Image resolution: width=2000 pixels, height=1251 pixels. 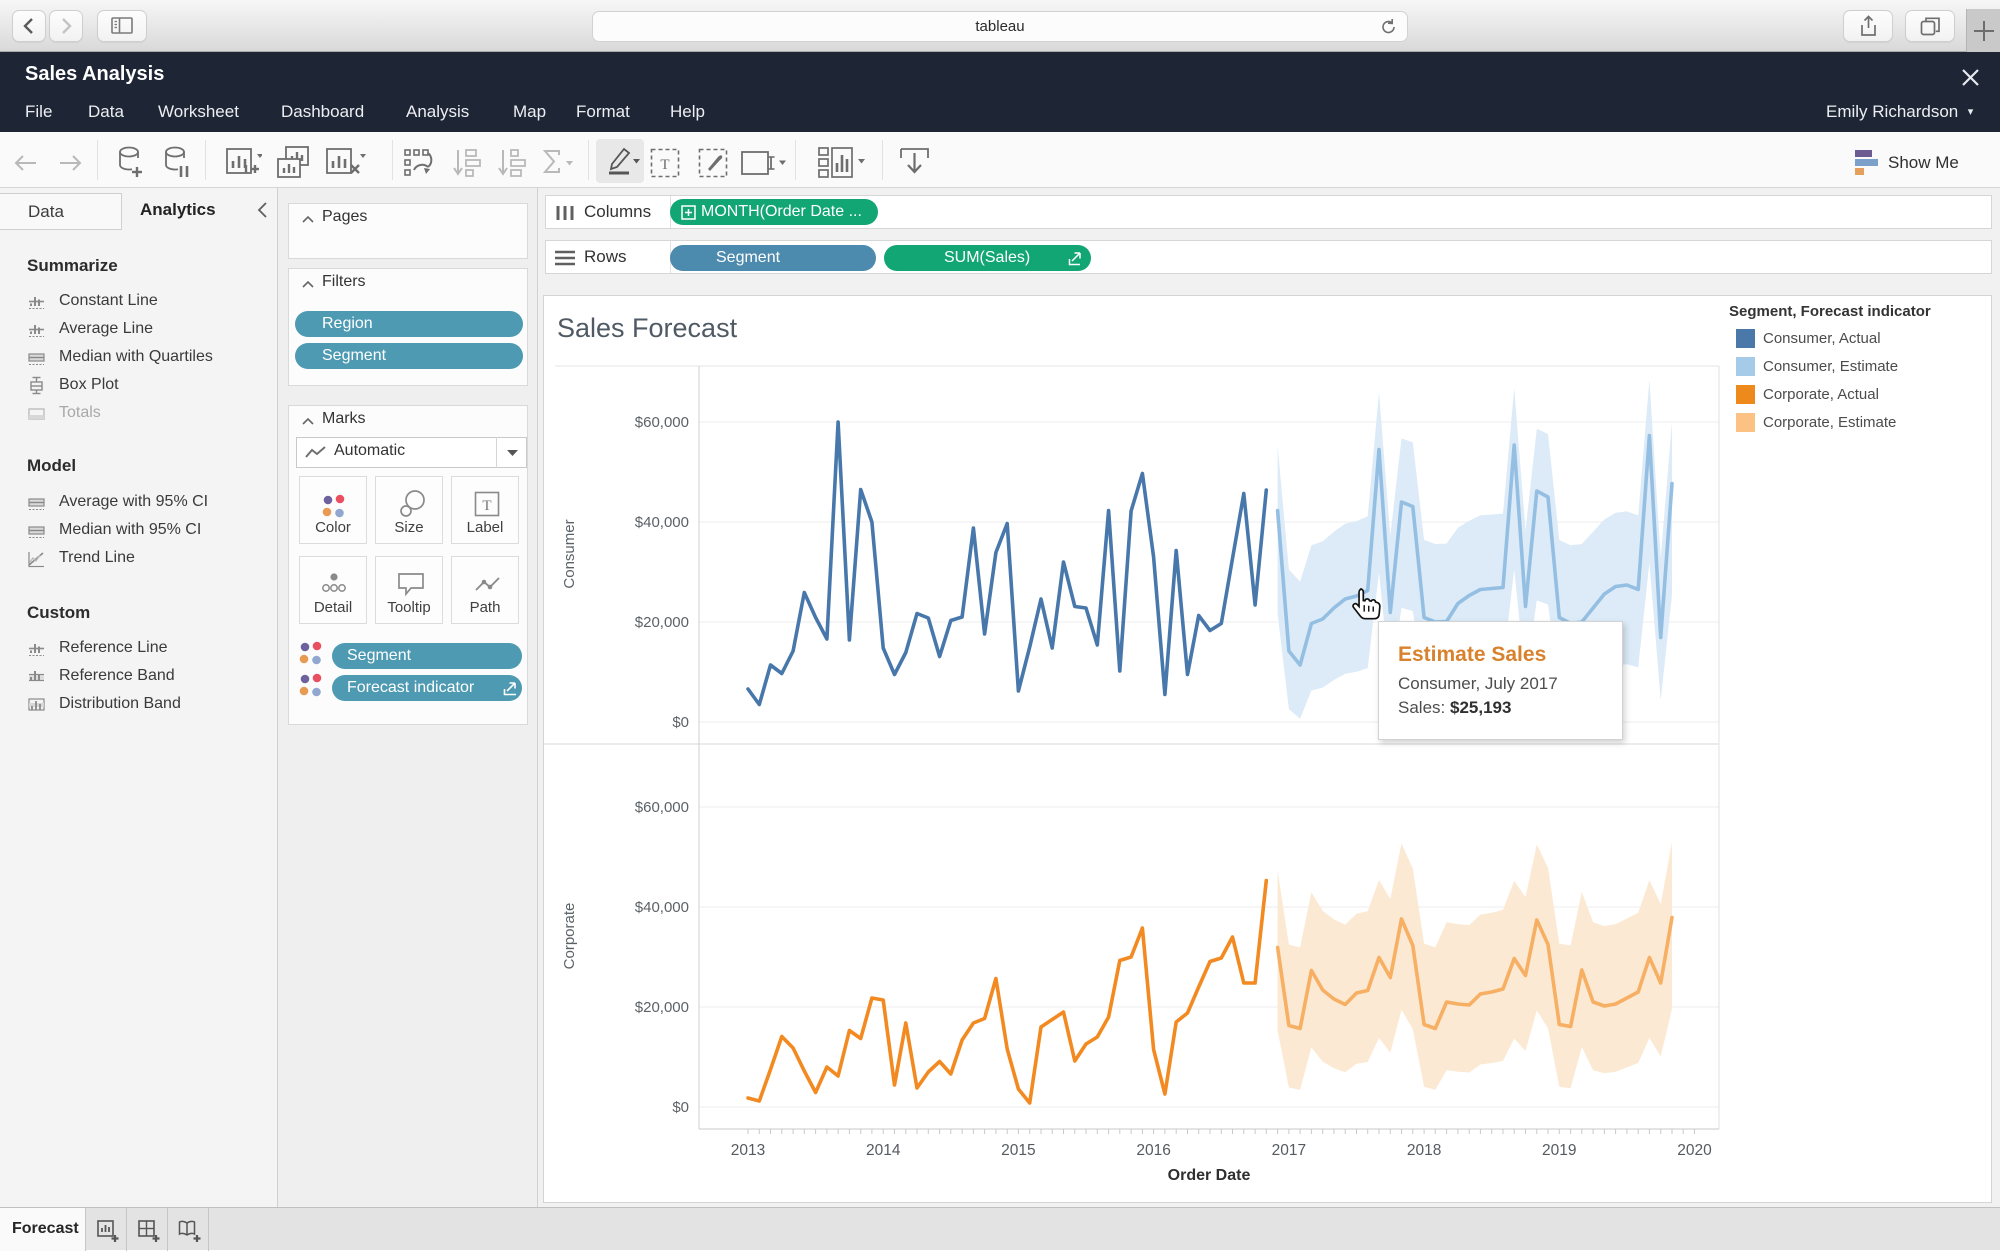 I want to click on svg-text: 2013, so click(x=748, y=1150).